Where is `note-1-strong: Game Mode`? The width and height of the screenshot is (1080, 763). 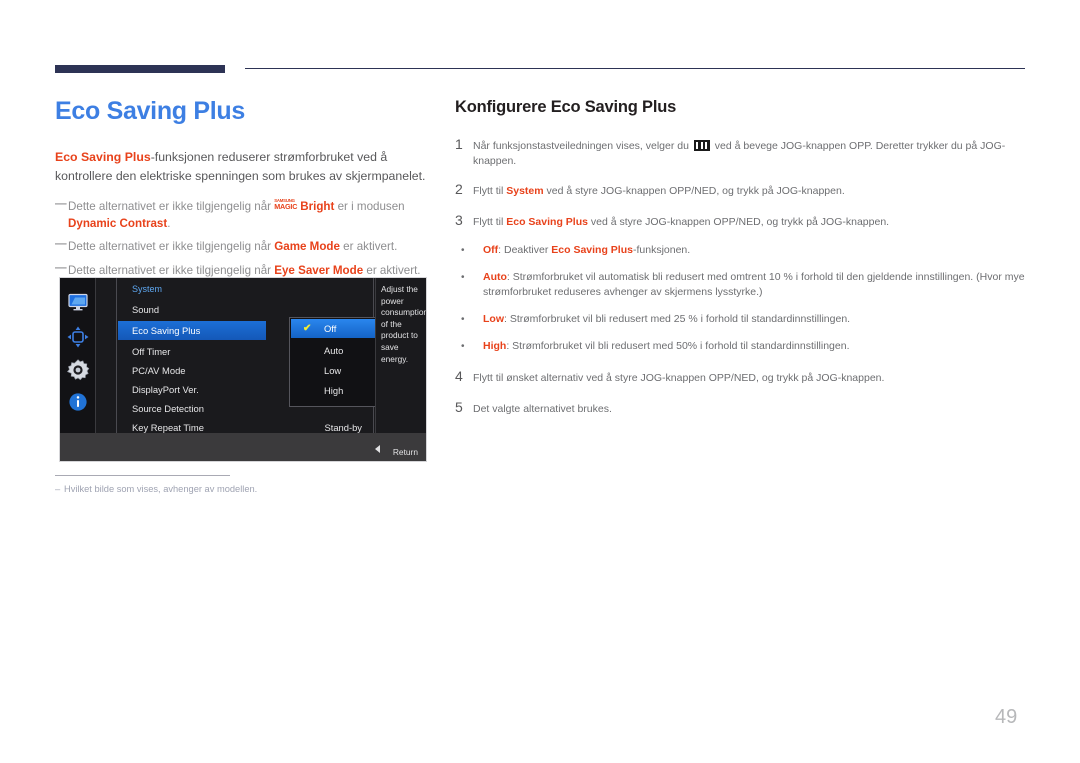 note-1-strong: Game Mode is located at coordinates (307, 247).